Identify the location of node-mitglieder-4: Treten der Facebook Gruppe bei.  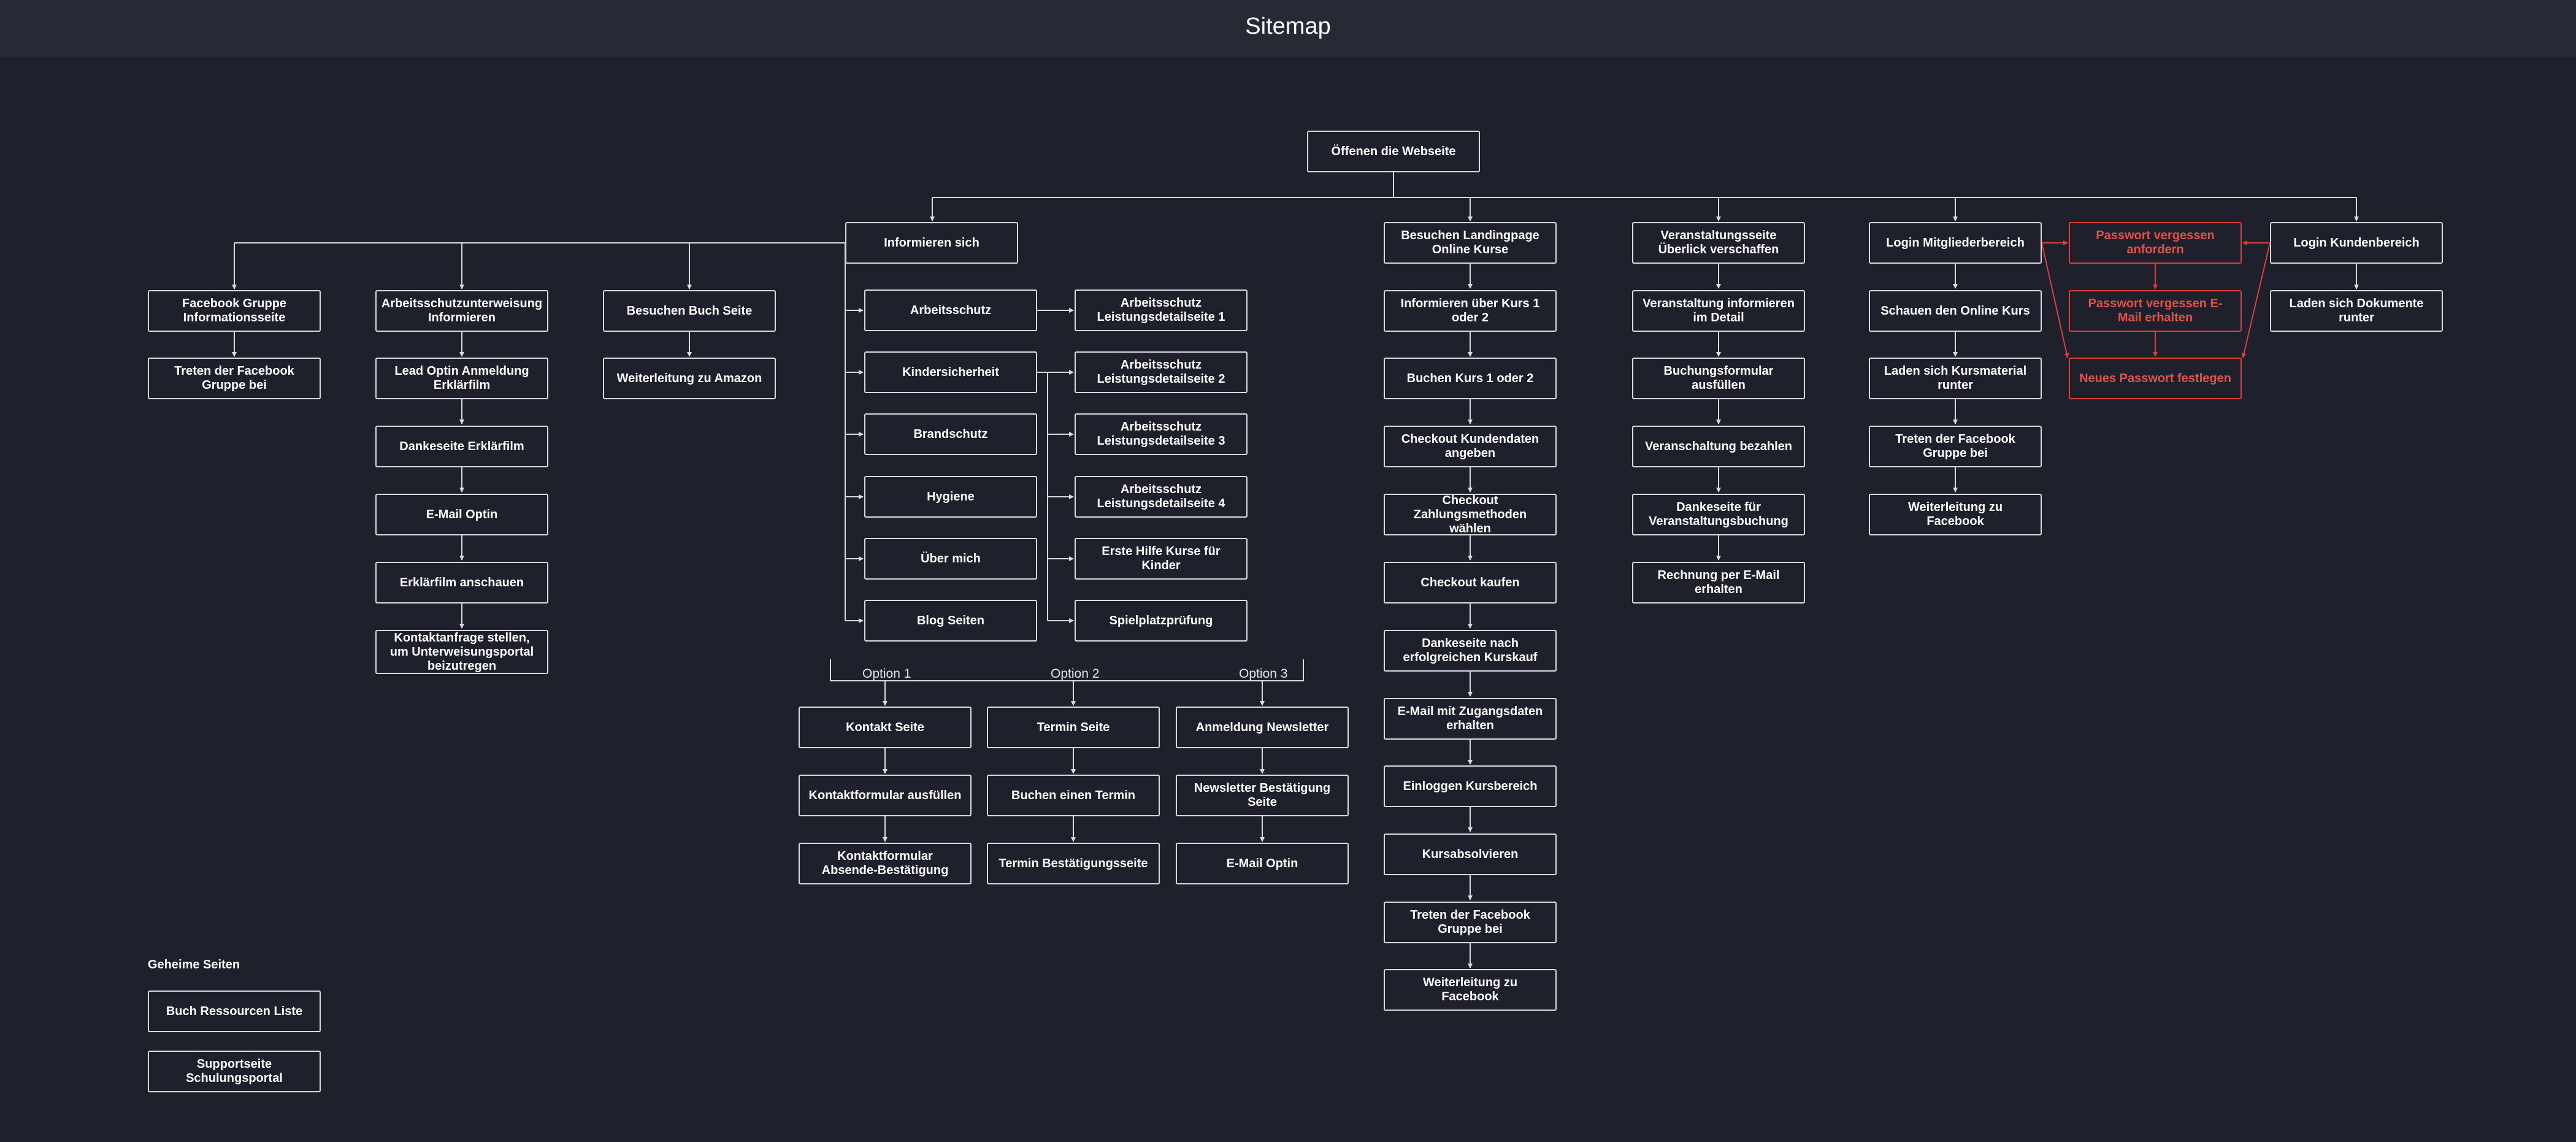
(1955, 446).